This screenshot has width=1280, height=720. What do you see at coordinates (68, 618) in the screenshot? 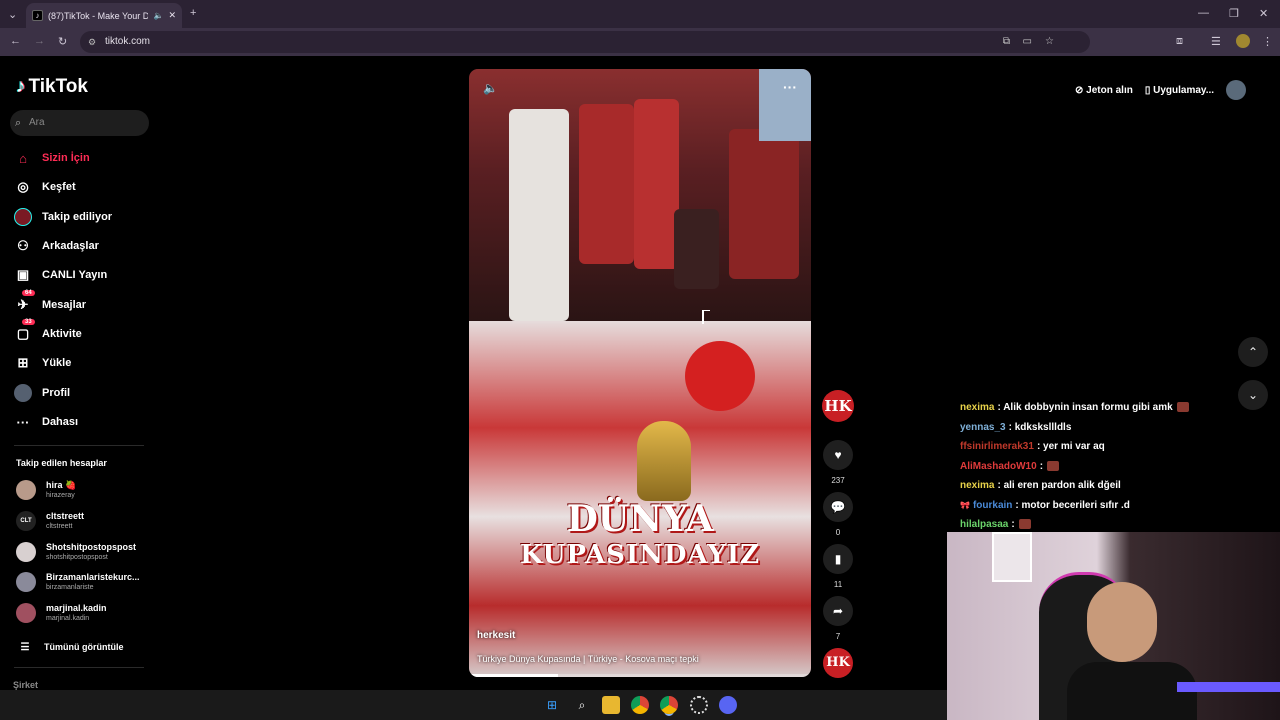
I see `account-handle: marjinal.kadin` at bounding box center [68, 618].